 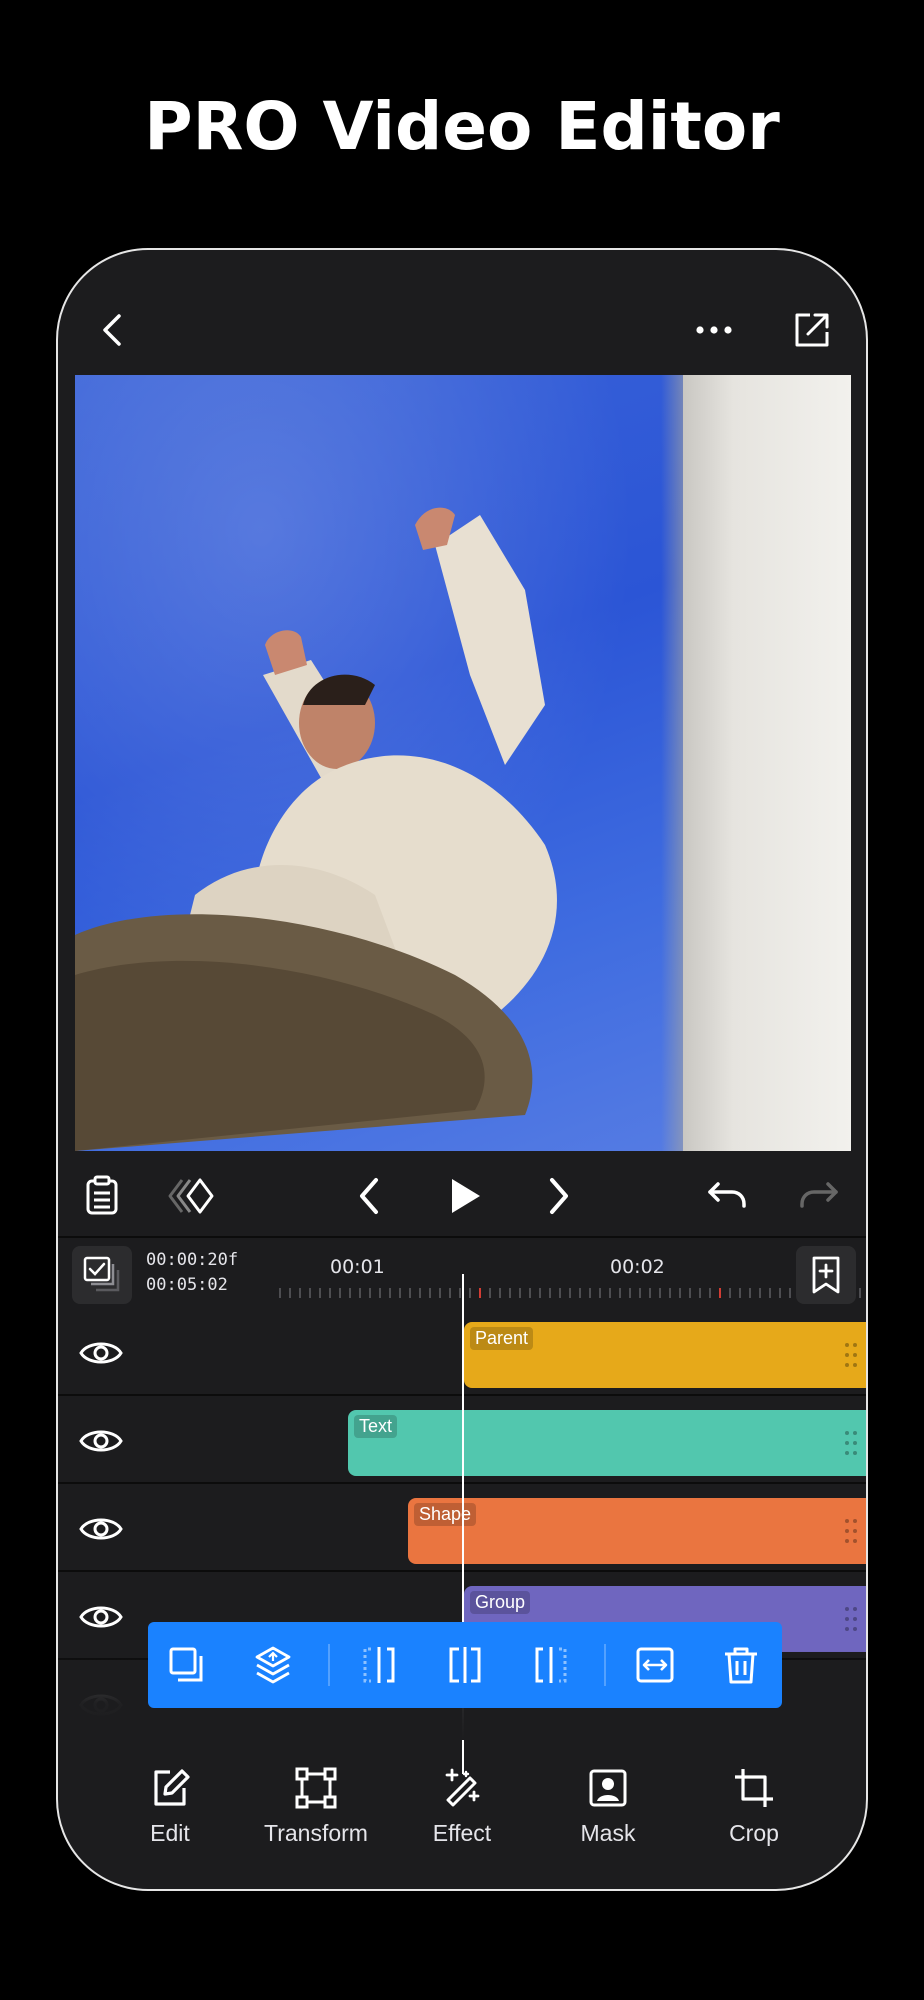 I want to click on clip-shape: Shape, so click(x=637, y=1531).